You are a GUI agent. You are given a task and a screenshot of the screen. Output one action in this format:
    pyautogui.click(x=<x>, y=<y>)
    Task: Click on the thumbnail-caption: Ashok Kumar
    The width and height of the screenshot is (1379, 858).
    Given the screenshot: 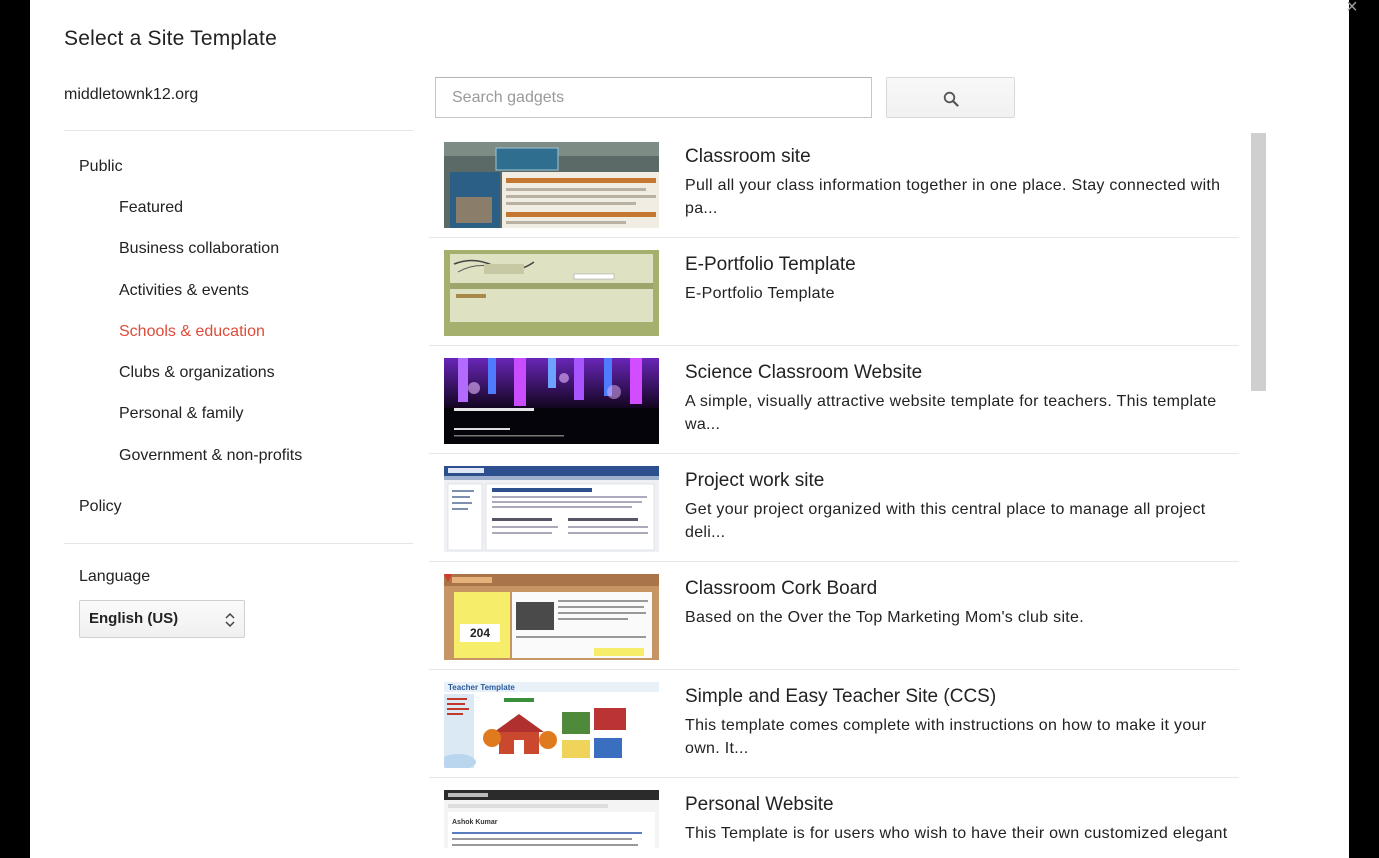 What is the action you would take?
    pyautogui.click(x=475, y=822)
    